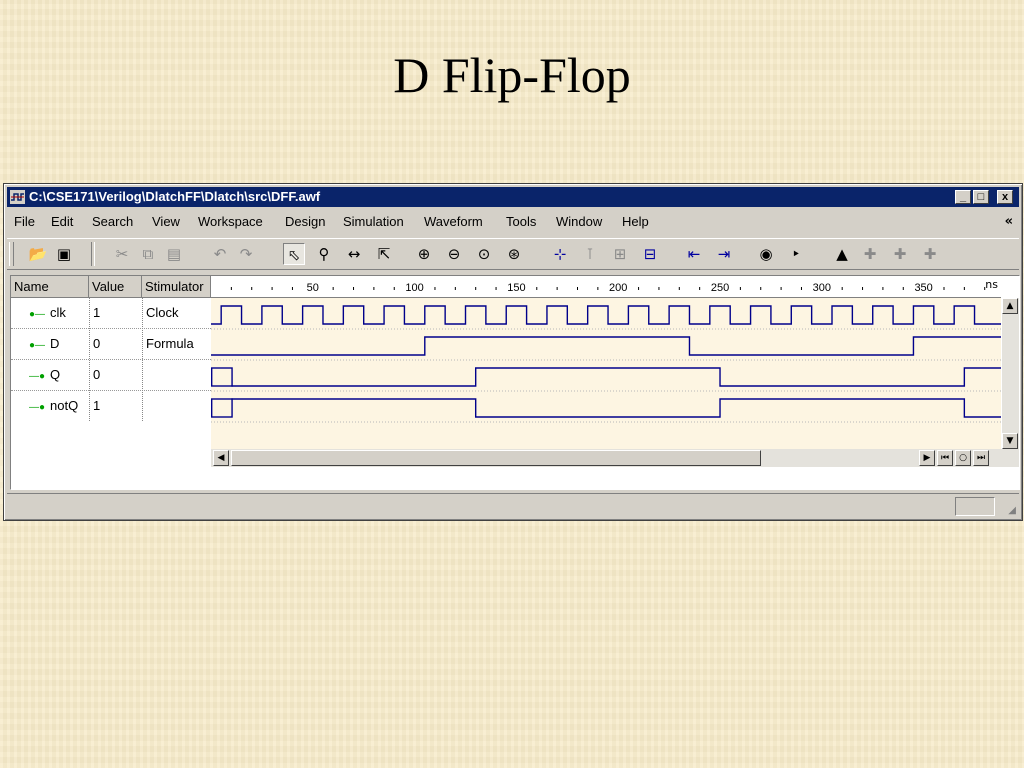 The height and width of the screenshot is (768, 1024). Describe the element at coordinates (590, 254) in the screenshot. I see `remove-signal-icon: ⊺` at that location.